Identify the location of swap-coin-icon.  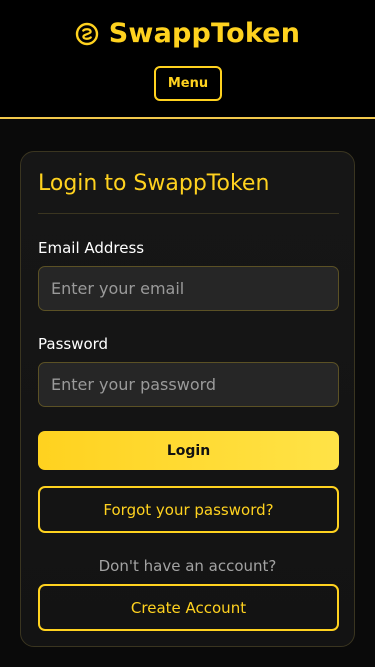
(86, 34).